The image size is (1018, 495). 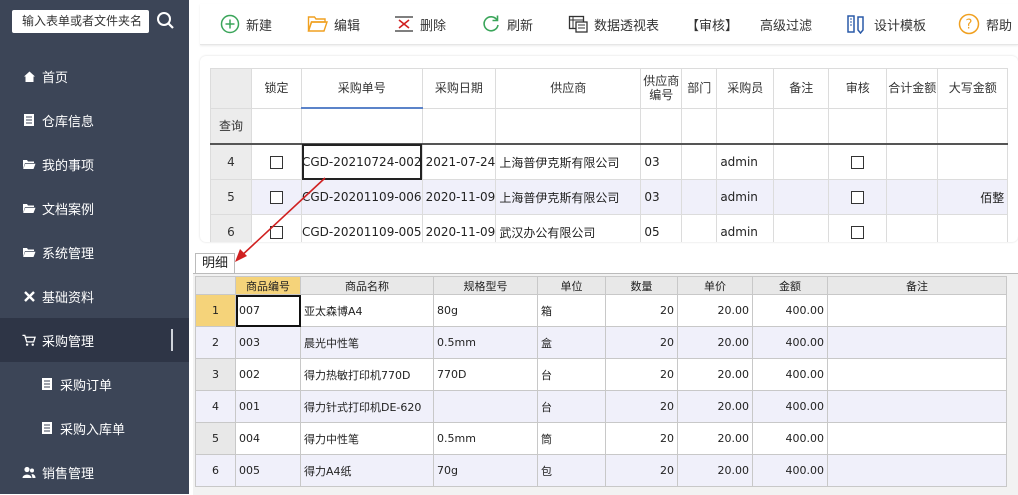 I want to click on sidebar-item-purchase-order: 采购订单, so click(x=94, y=384).